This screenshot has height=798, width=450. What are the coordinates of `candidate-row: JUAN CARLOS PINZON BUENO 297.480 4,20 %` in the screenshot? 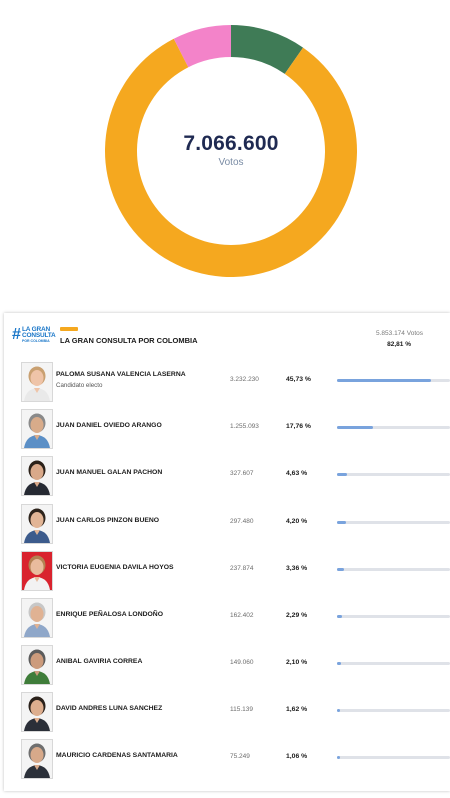 It's located at (227, 526).